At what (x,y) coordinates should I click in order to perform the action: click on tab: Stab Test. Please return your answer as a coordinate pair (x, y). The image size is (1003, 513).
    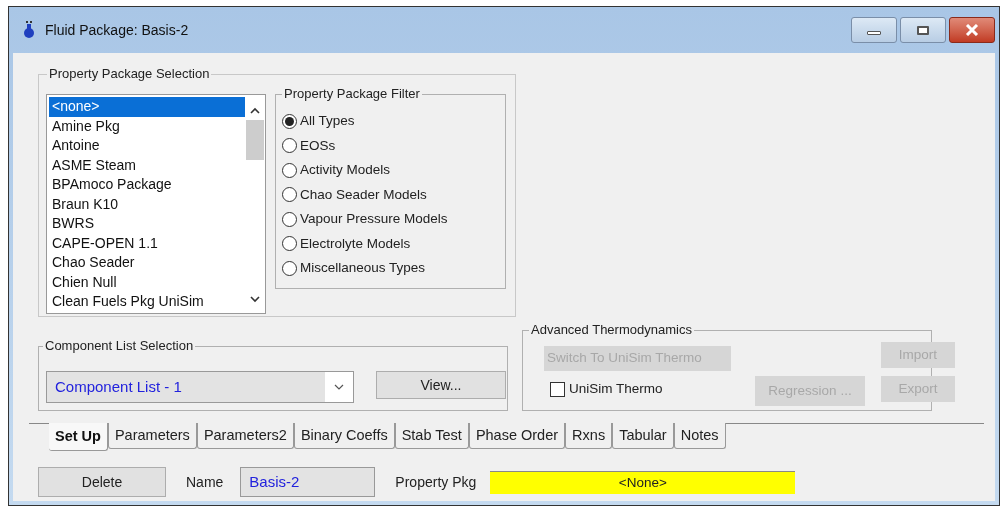
    Looking at the image, I should click on (431, 436).